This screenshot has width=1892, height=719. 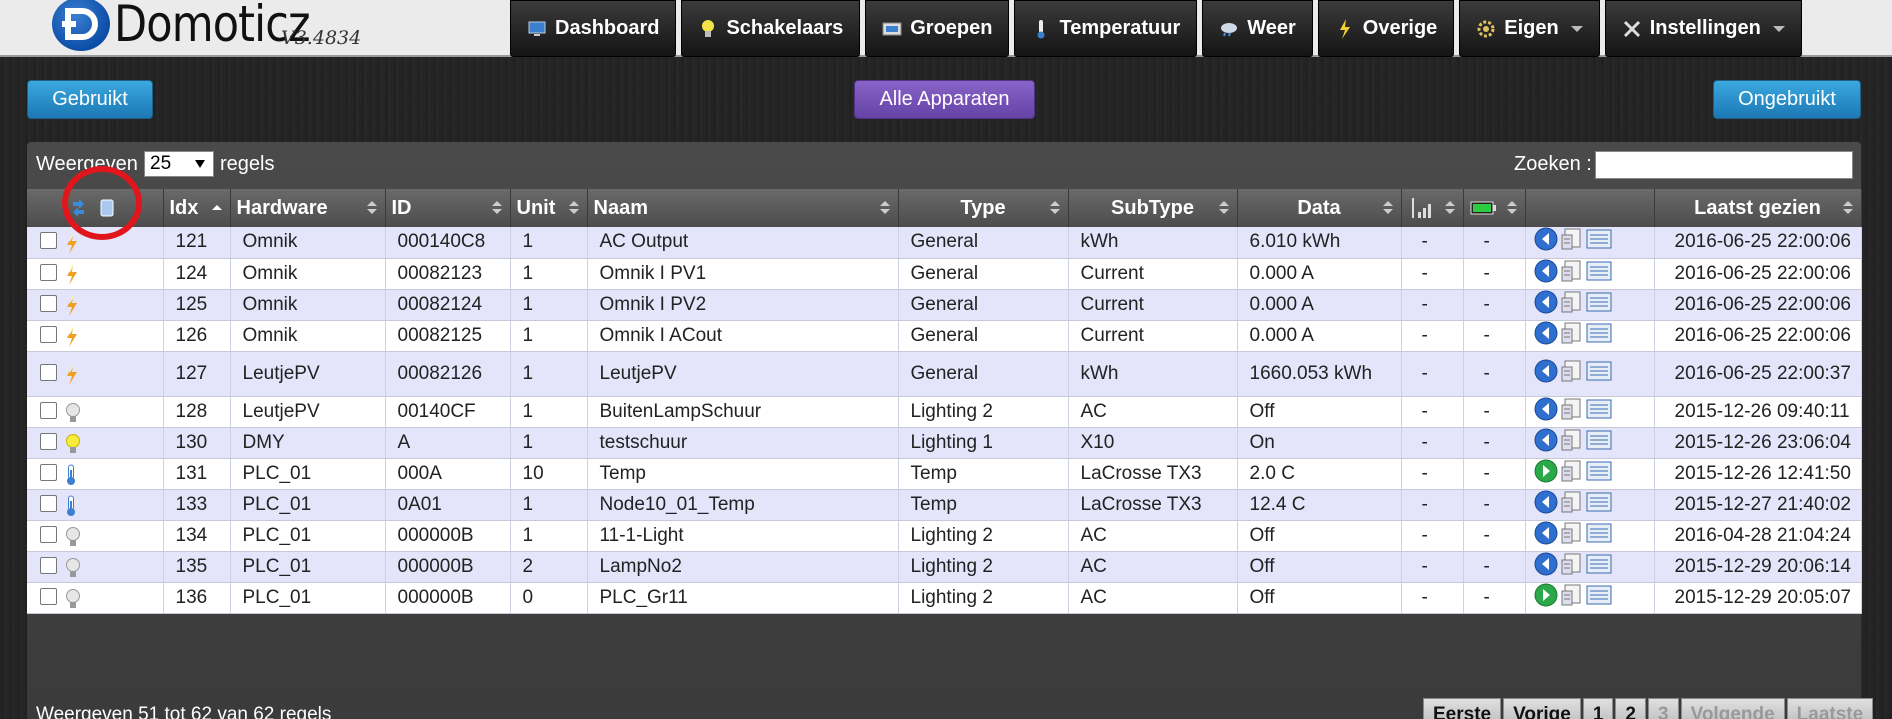 What do you see at coordinates (1257, 28) in the screenshot?
I see `nav-weer: Weer` at bounding box center [1257, 28].